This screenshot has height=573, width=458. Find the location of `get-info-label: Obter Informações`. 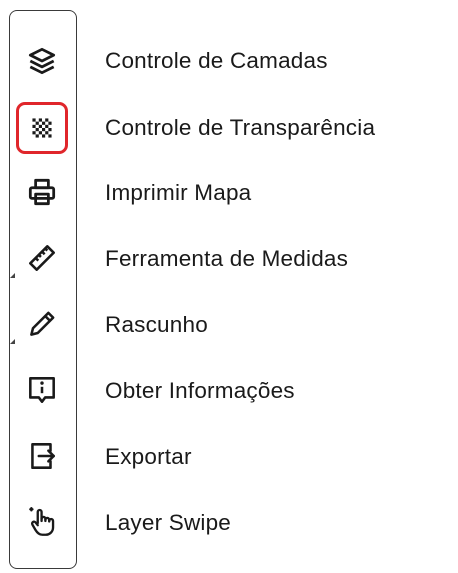

get-info-label: Obter Informações is located at coordinates (200, 391).